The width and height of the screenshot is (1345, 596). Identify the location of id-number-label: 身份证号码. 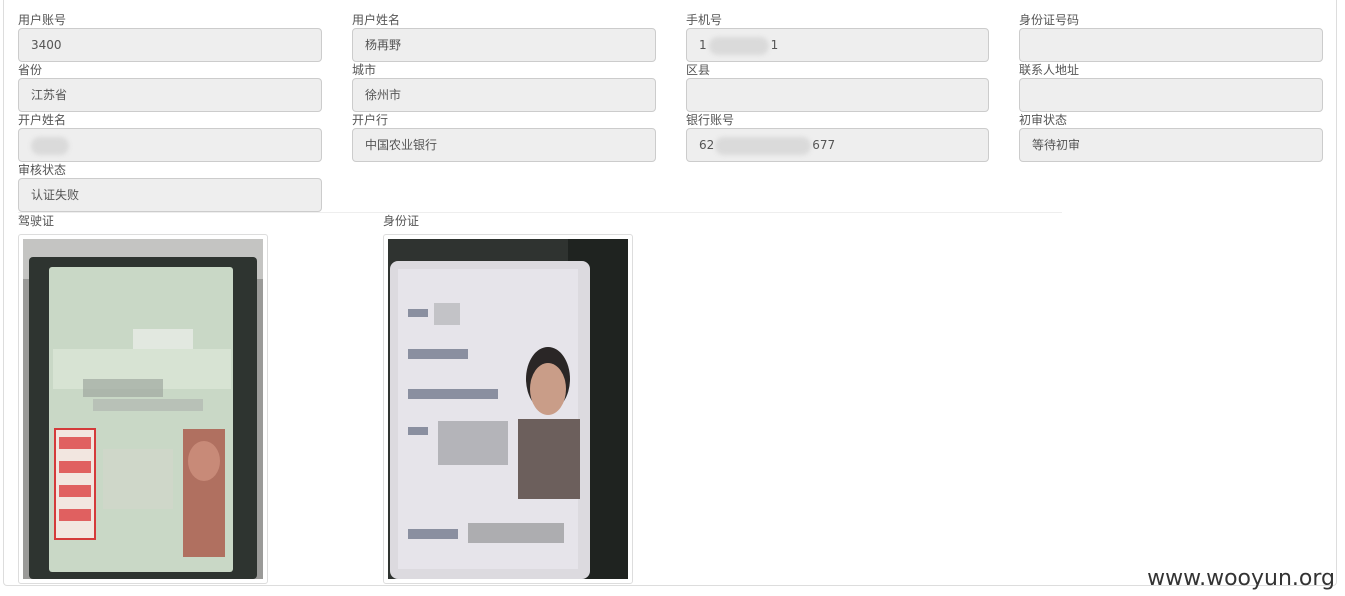
(1049, 20).